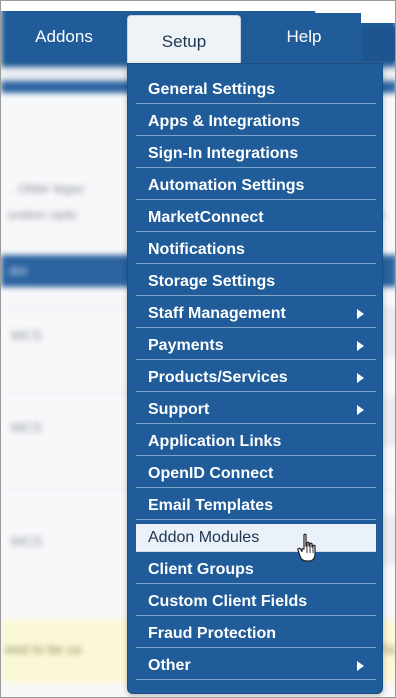 This screenshot has height=698, width=396. I want to click on top-navigation: Addons Help Setup, so click(198, 34).